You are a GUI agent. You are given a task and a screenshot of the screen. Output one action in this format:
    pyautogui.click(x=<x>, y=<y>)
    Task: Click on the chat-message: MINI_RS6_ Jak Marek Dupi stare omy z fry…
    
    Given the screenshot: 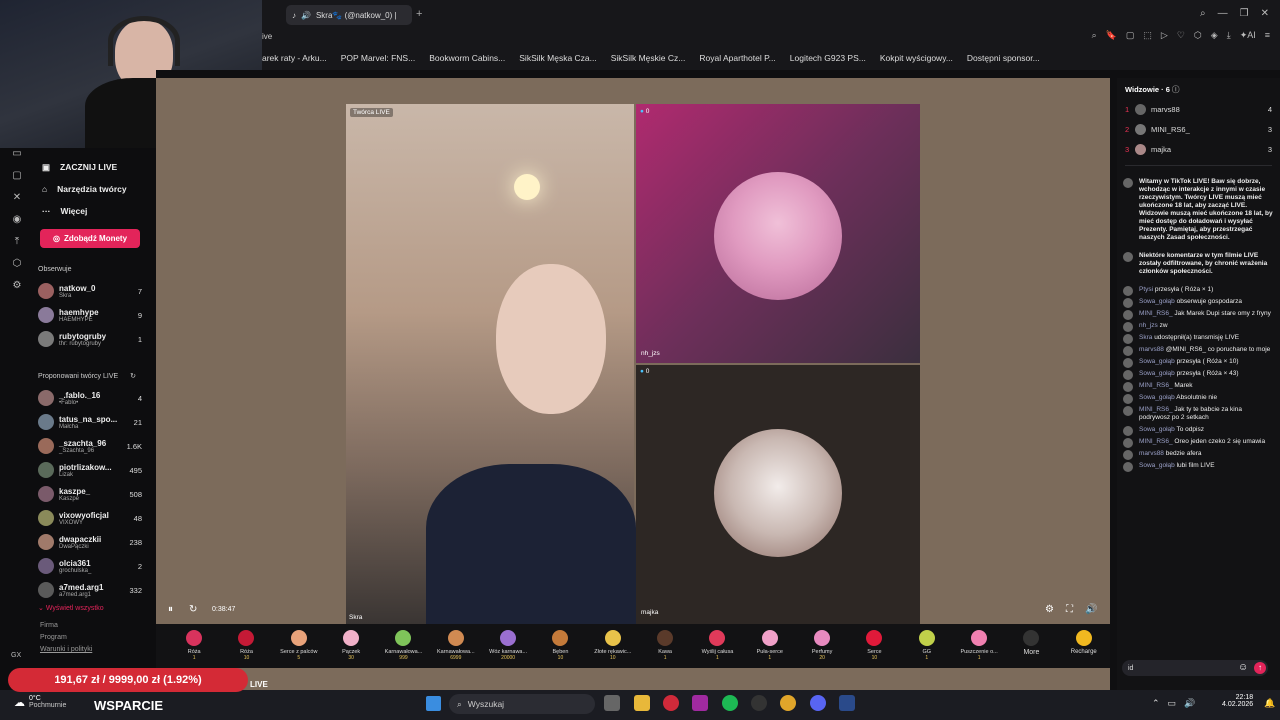 What is the action you would take?
    pyautogui.click(x=1198, y=314)
    